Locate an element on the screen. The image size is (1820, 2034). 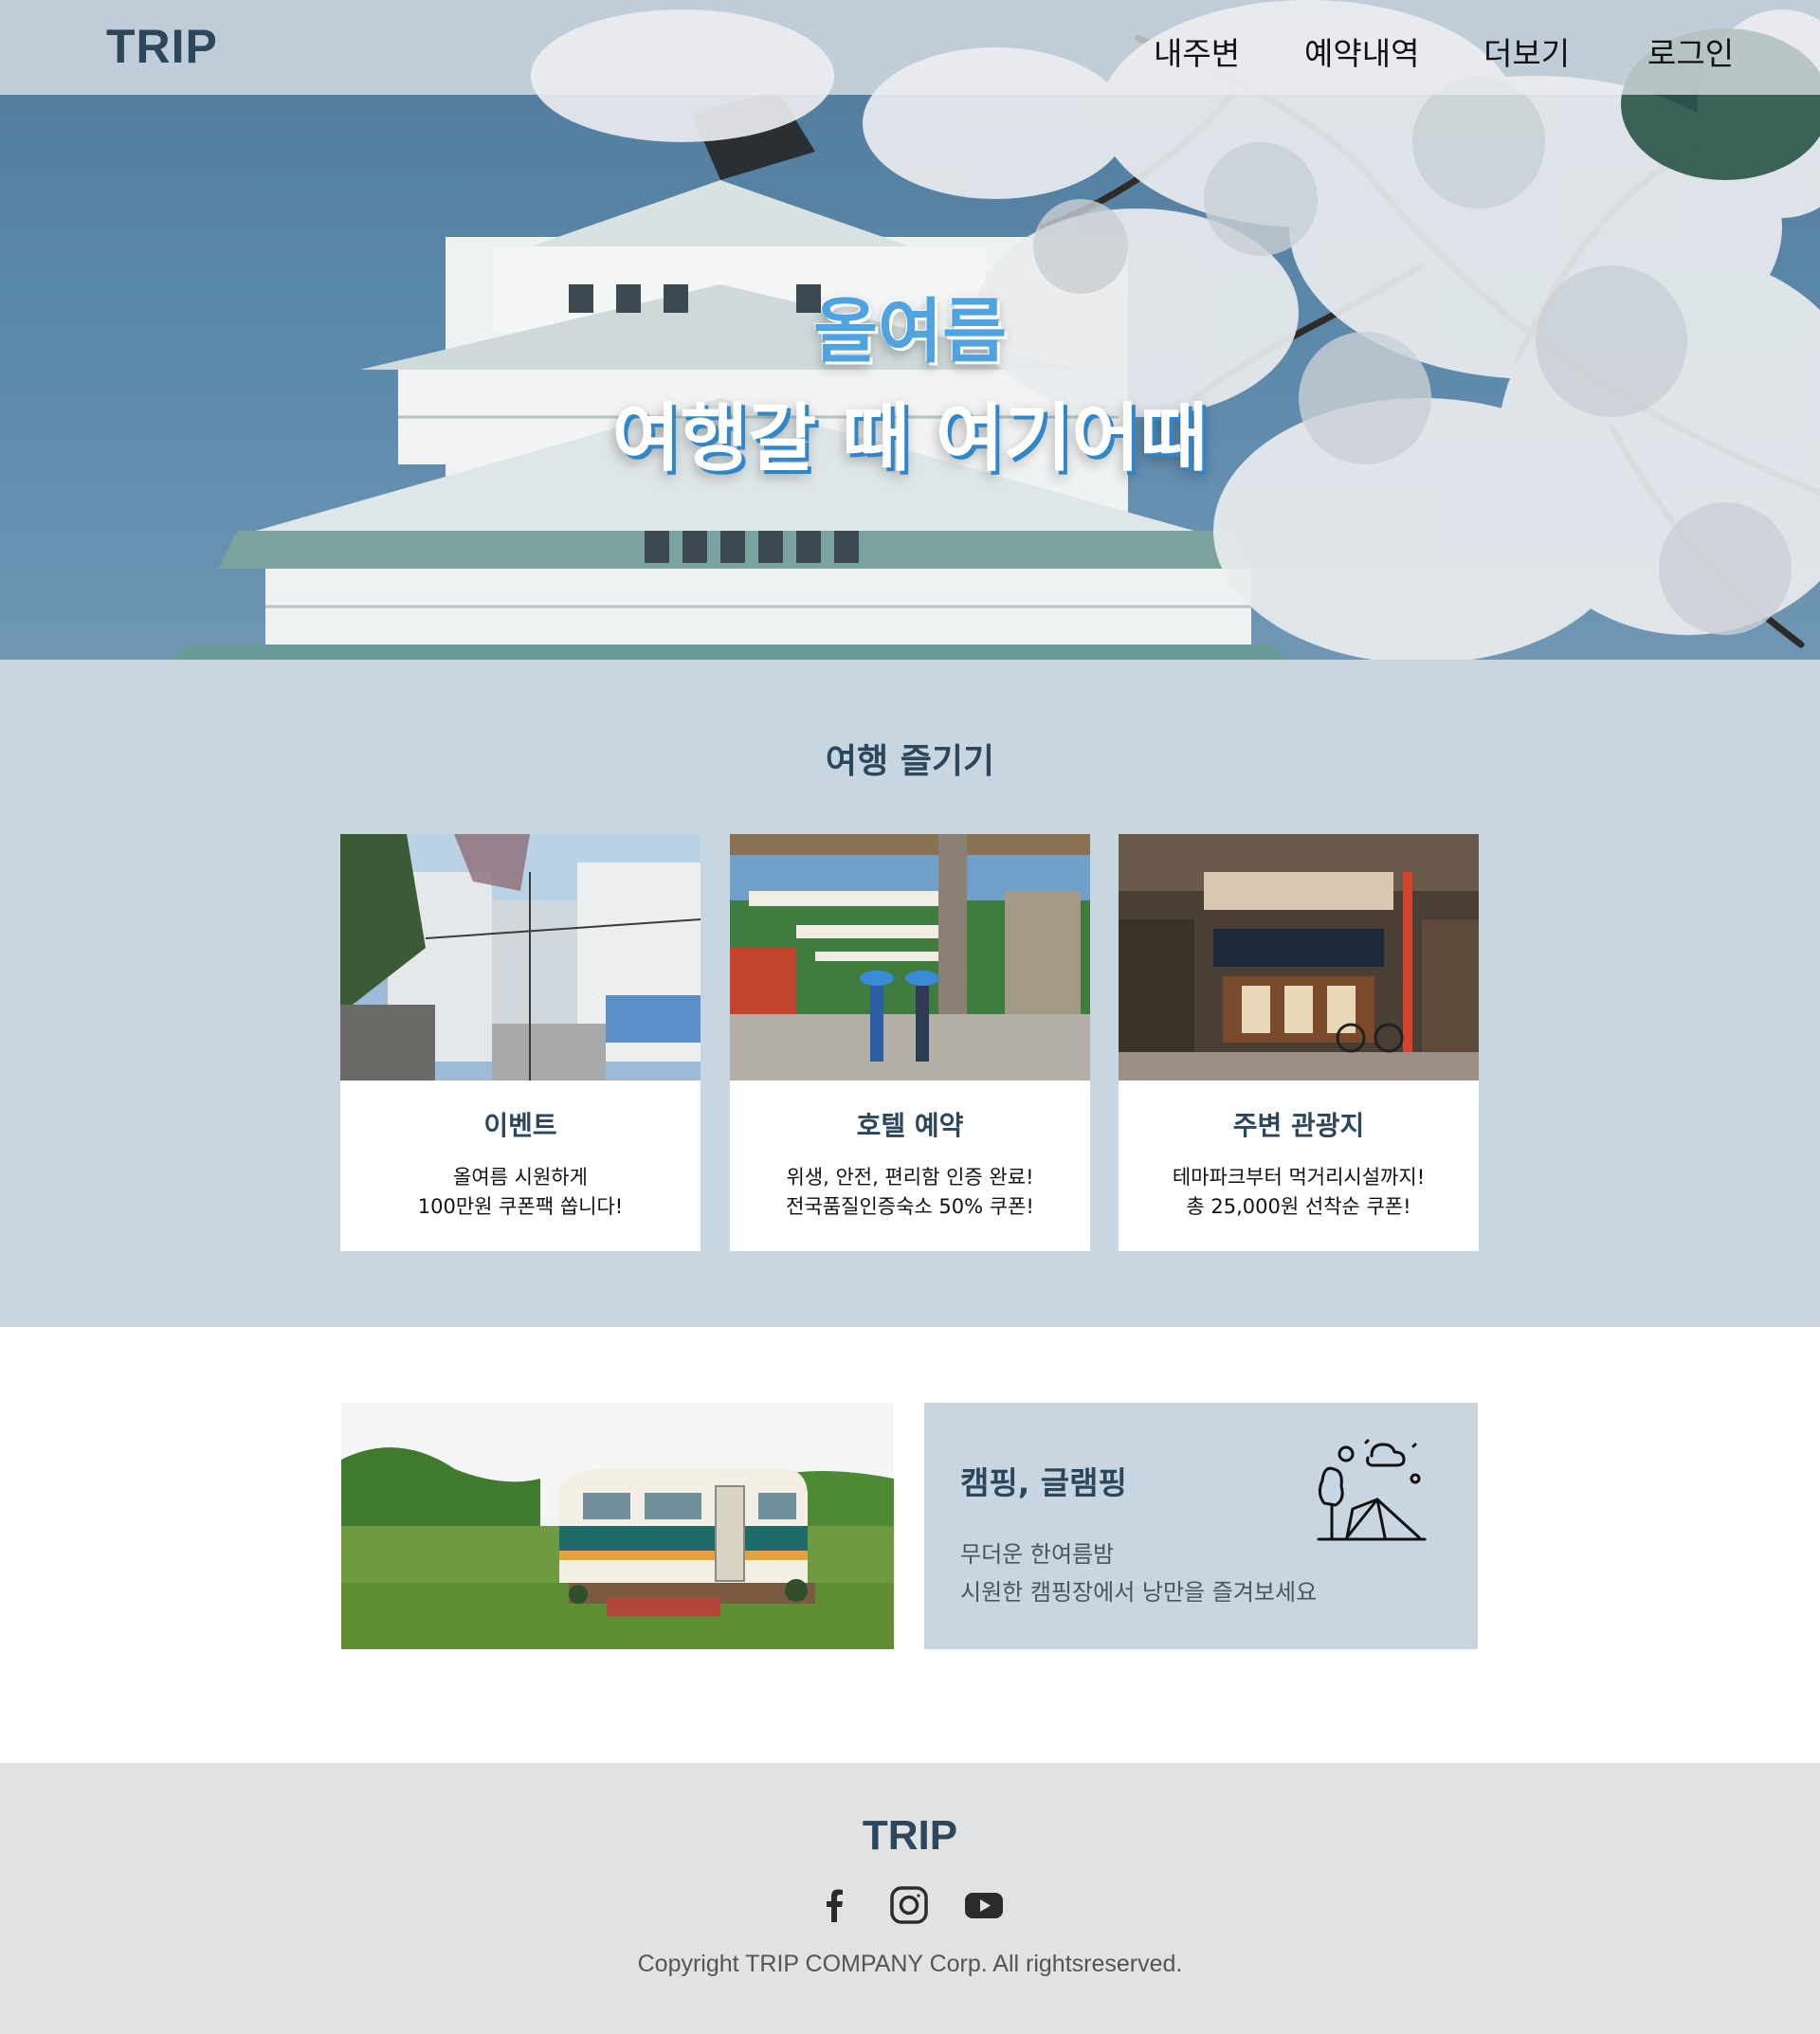
card-desc-line1: 위생, 안전, 편리함 인증 완료! is located at coordinates (910, 1177).